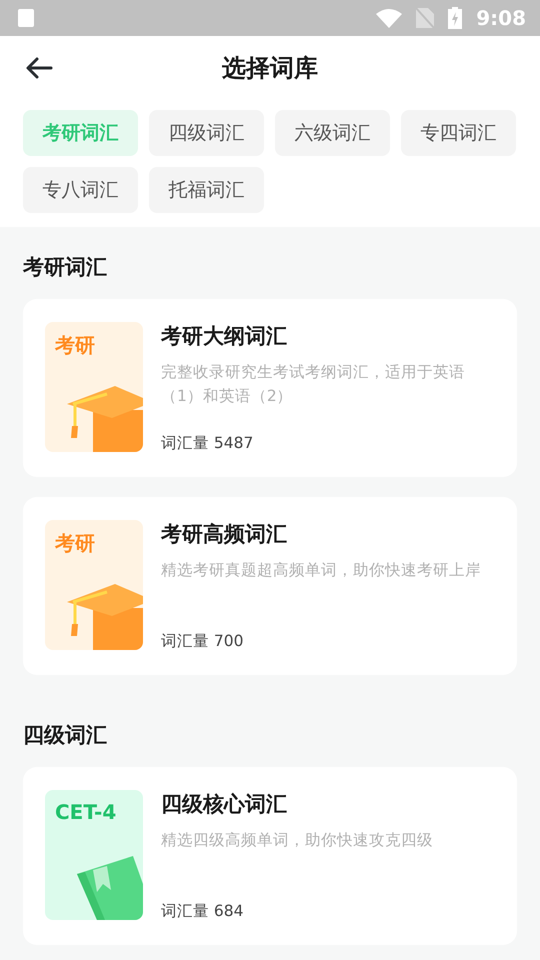 The width and height of the screenshot is (540, 960). Describe the element at coordinates (203, 641) in the screenshot. I see `word-count: 词汇量 700` at that location.